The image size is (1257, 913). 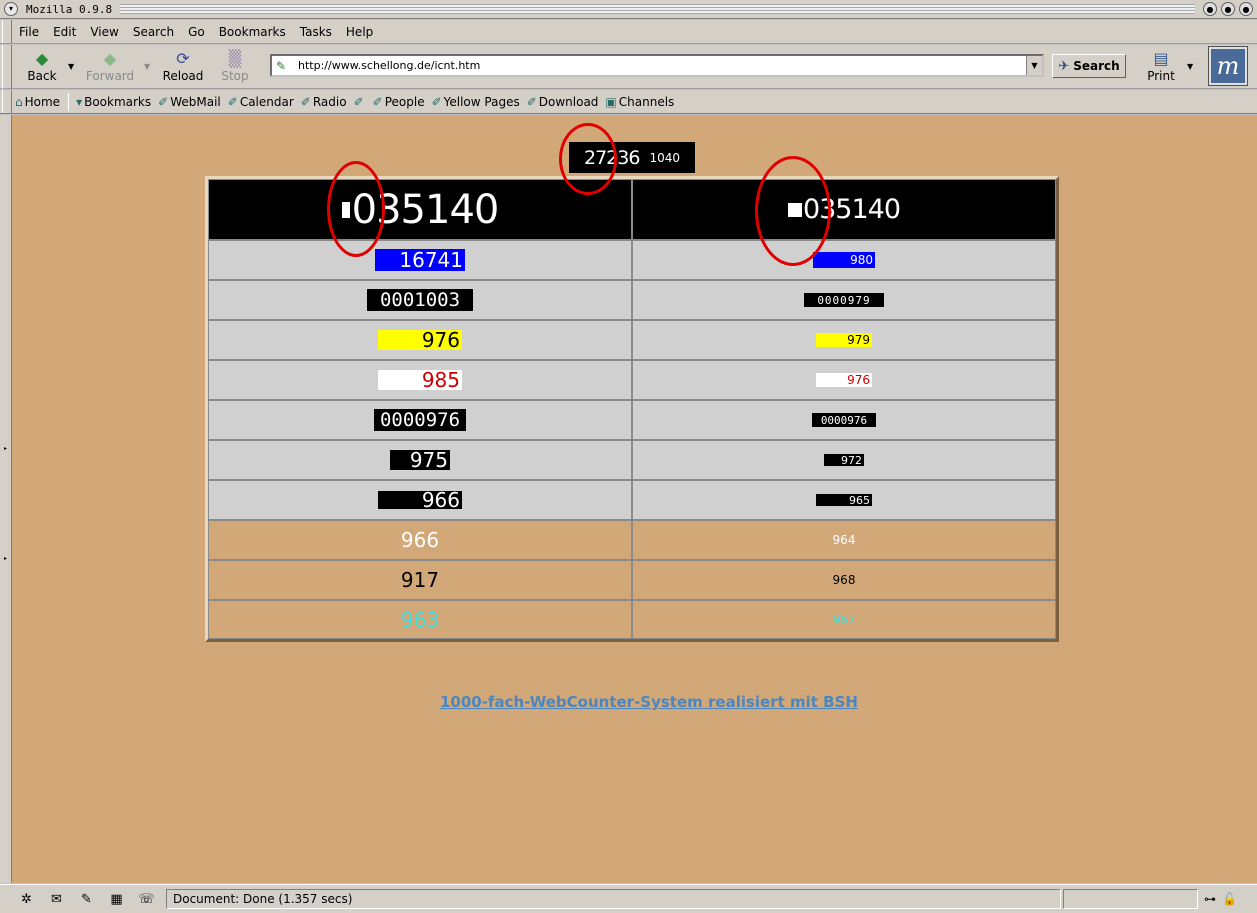 What do you see at coordinates (360, 102) in the screenshot?
I see `personal-unnamed: ✐` at bounding box center [360, 102].